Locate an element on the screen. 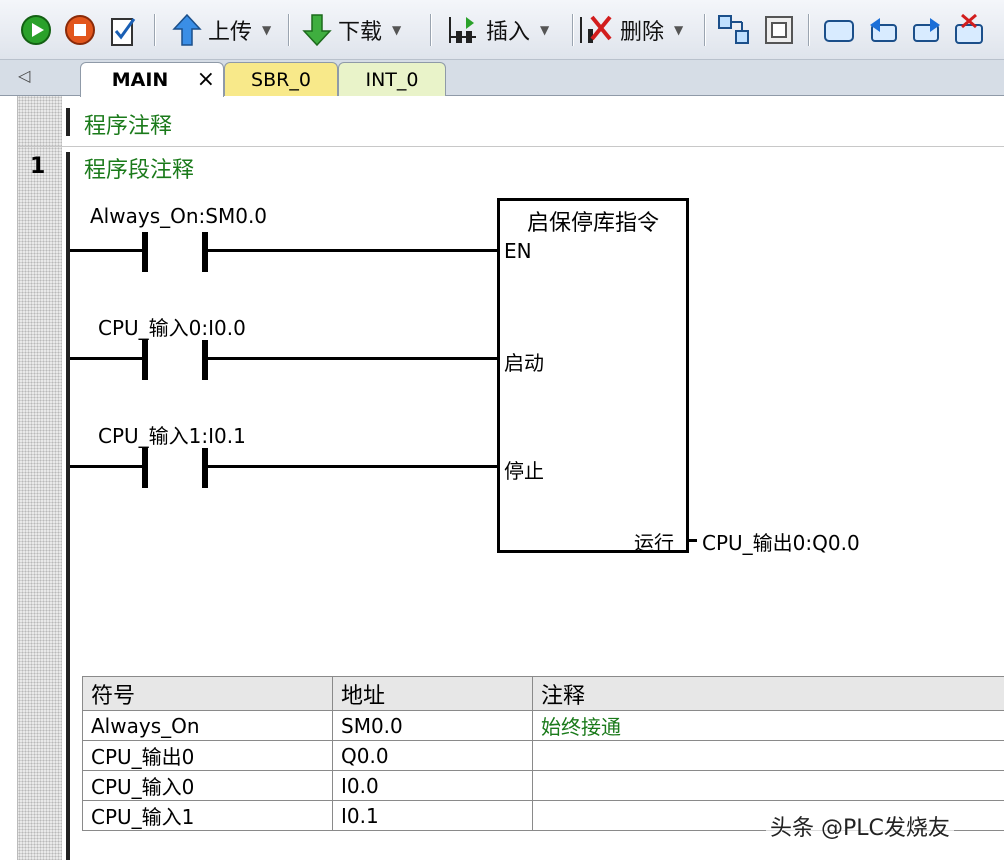 Image resolution: width=1004 pixels, height=860 pixels. compile-check-icon is located at coordinates (123, 32).